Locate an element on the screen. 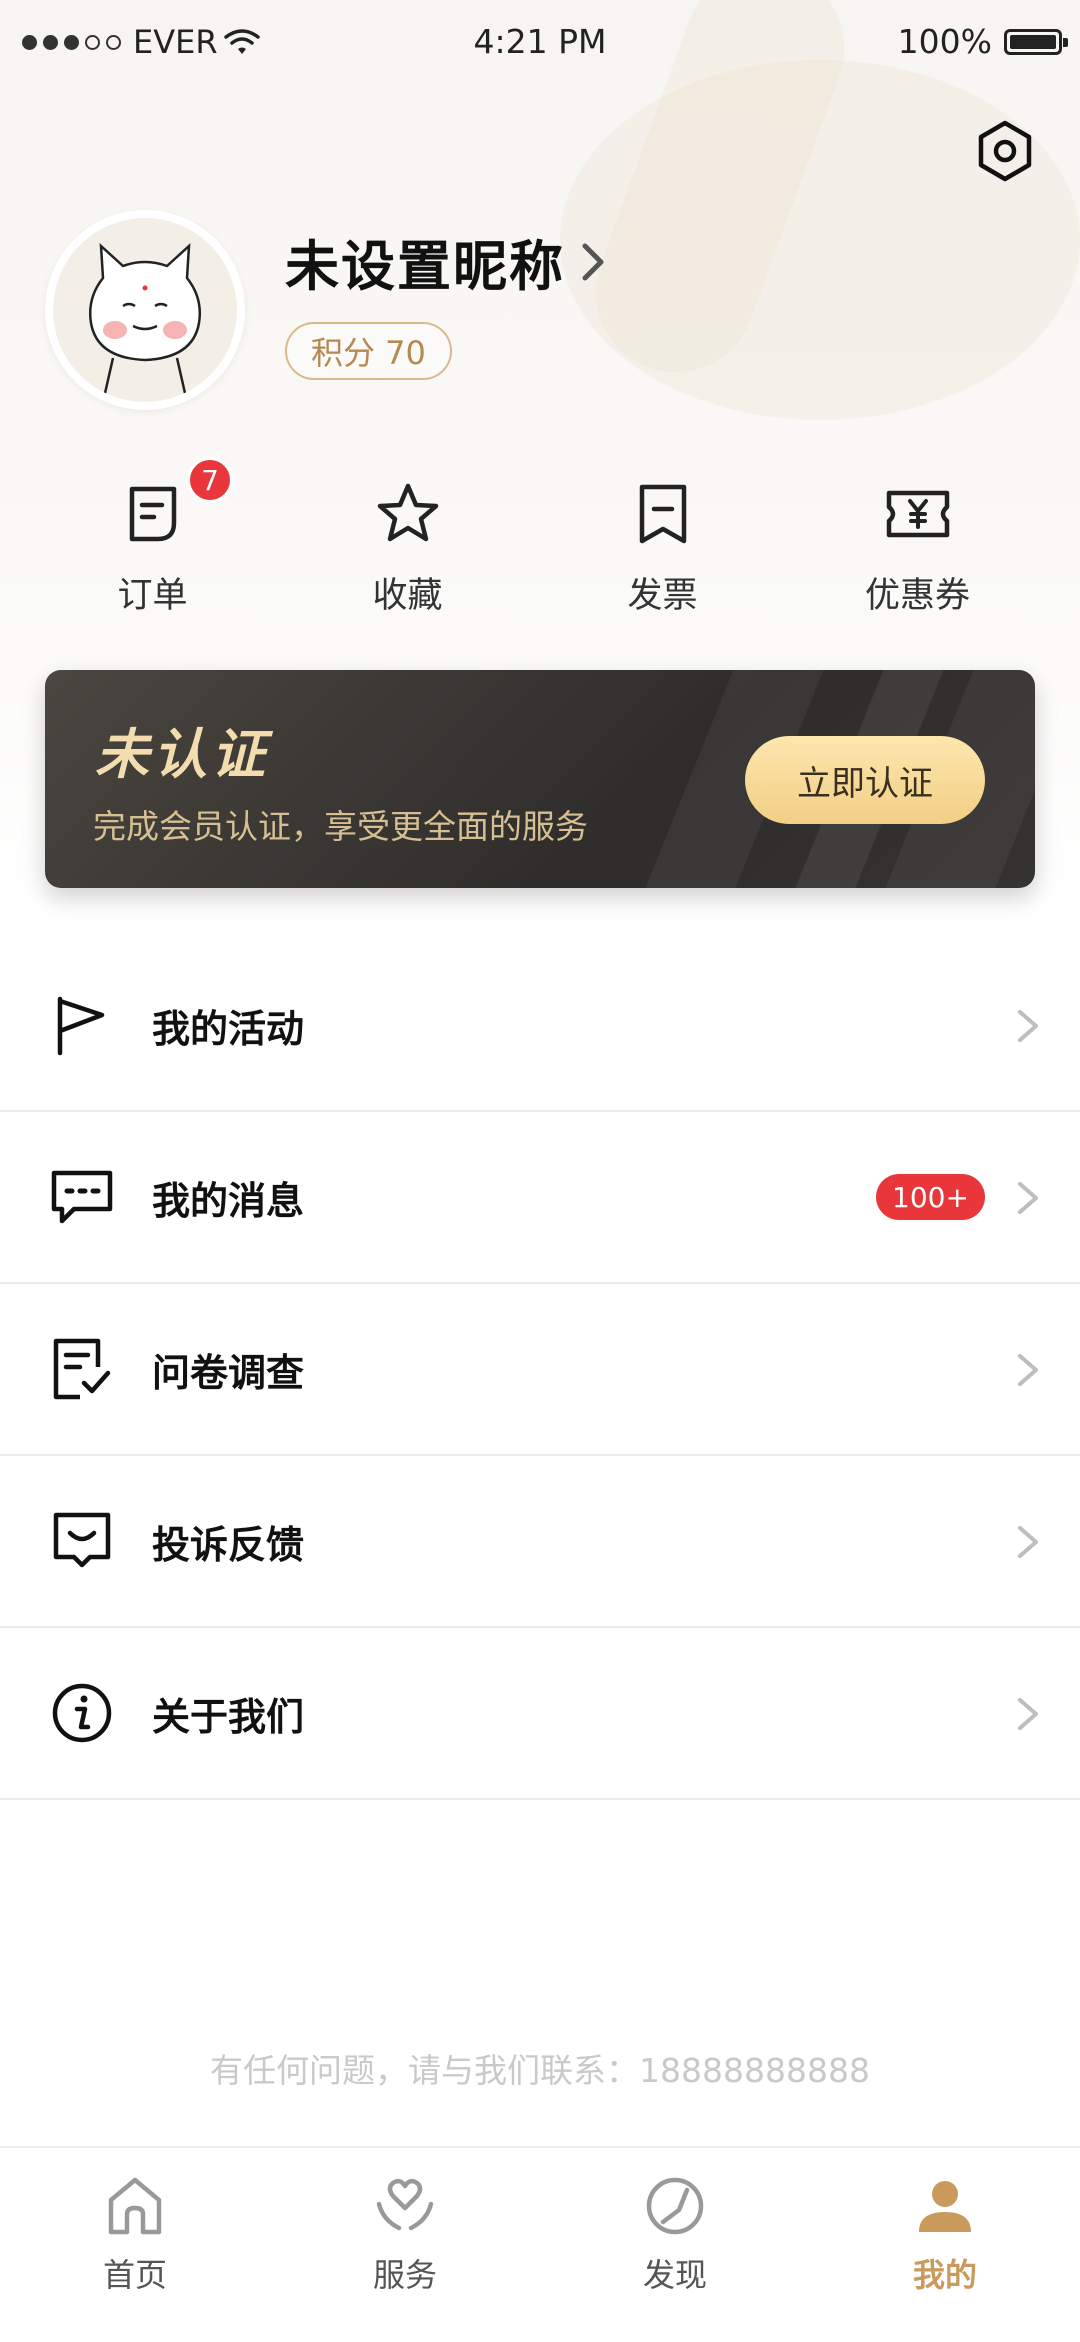  user-icon is located at coordinates (945, 2206).